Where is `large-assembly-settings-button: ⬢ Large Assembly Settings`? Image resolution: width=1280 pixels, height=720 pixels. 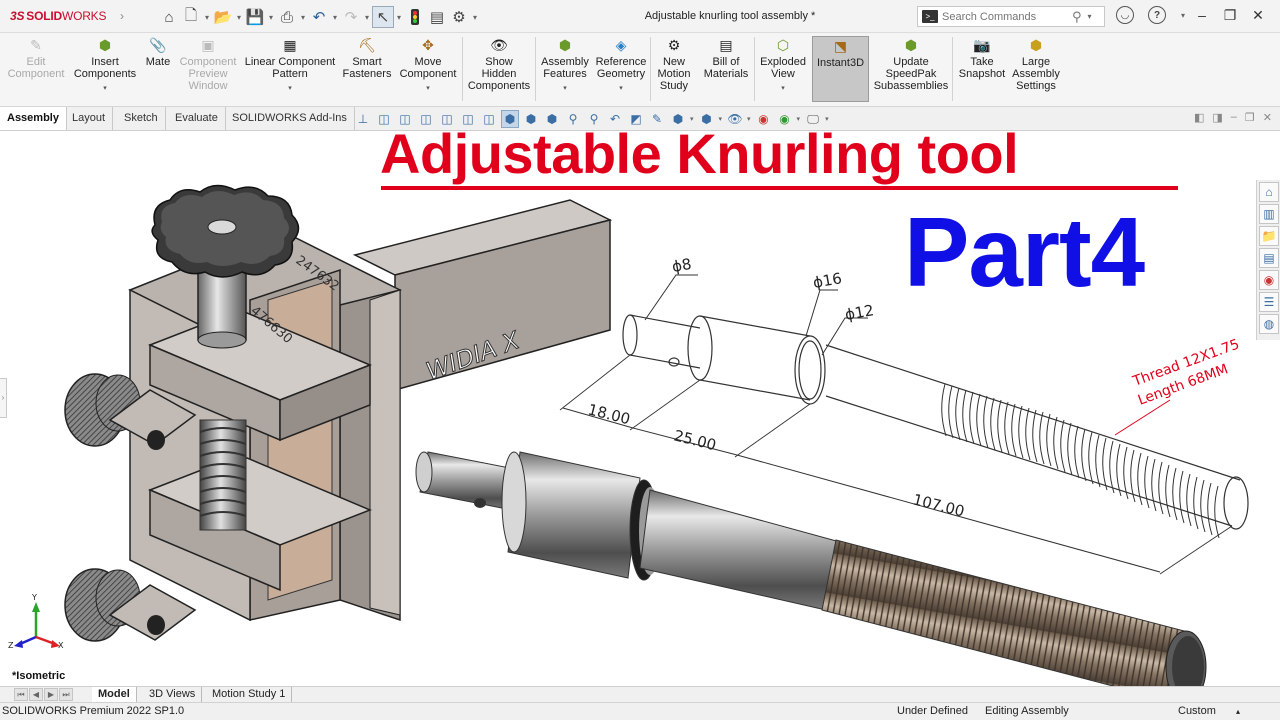
large-assembly-settings-button: ⬢ Large Assembly Settings is located at coordinates (1036, 69).